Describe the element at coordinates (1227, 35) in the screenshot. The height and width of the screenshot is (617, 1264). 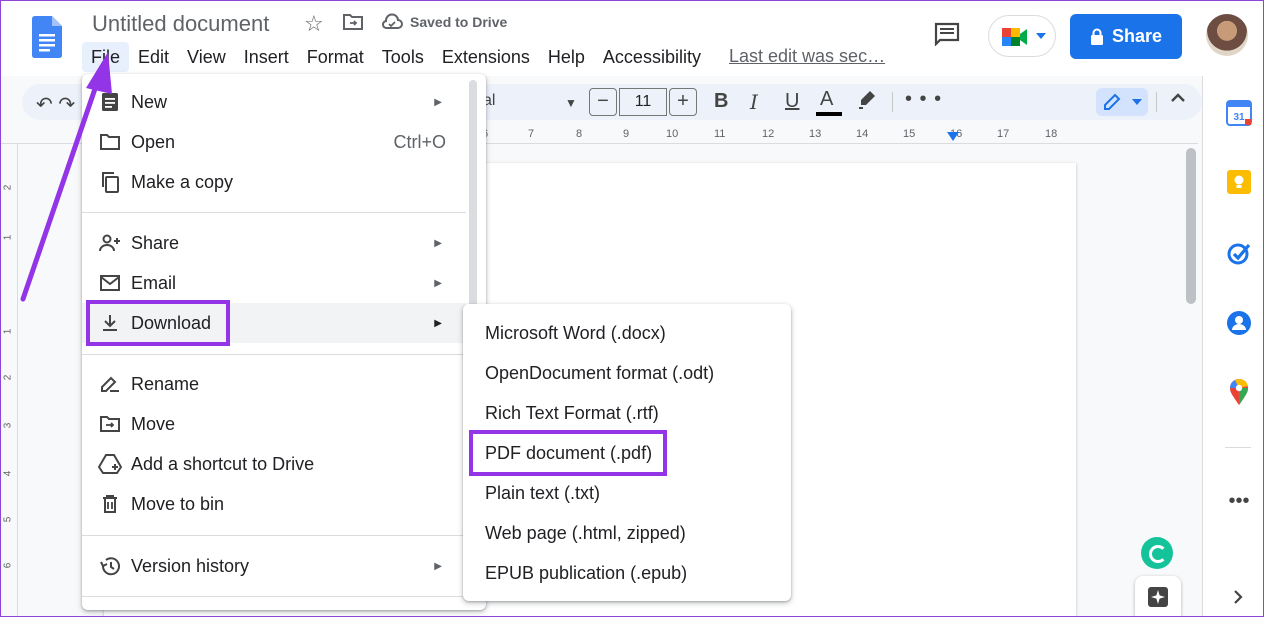
I see `avatar` at that location.